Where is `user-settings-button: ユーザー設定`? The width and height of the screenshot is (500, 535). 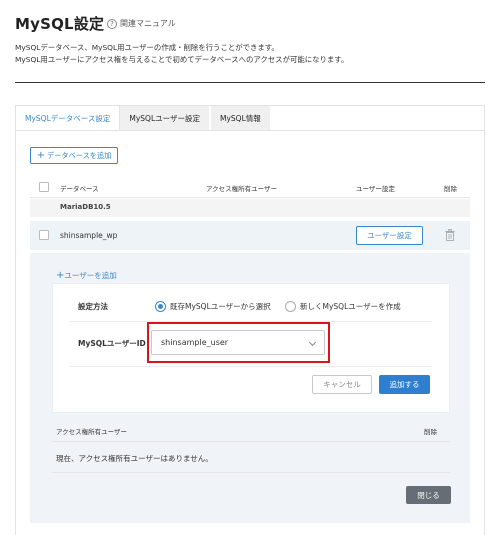 user-settings-button: ユーザー設定 is located at coordinates (389, 235).